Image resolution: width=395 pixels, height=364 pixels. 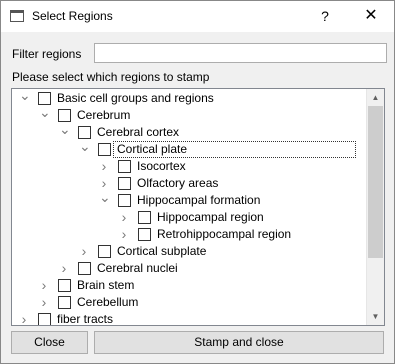 I want to click on tree-item: ⌄ Hippocampal formation, so click(x=189, y=199).